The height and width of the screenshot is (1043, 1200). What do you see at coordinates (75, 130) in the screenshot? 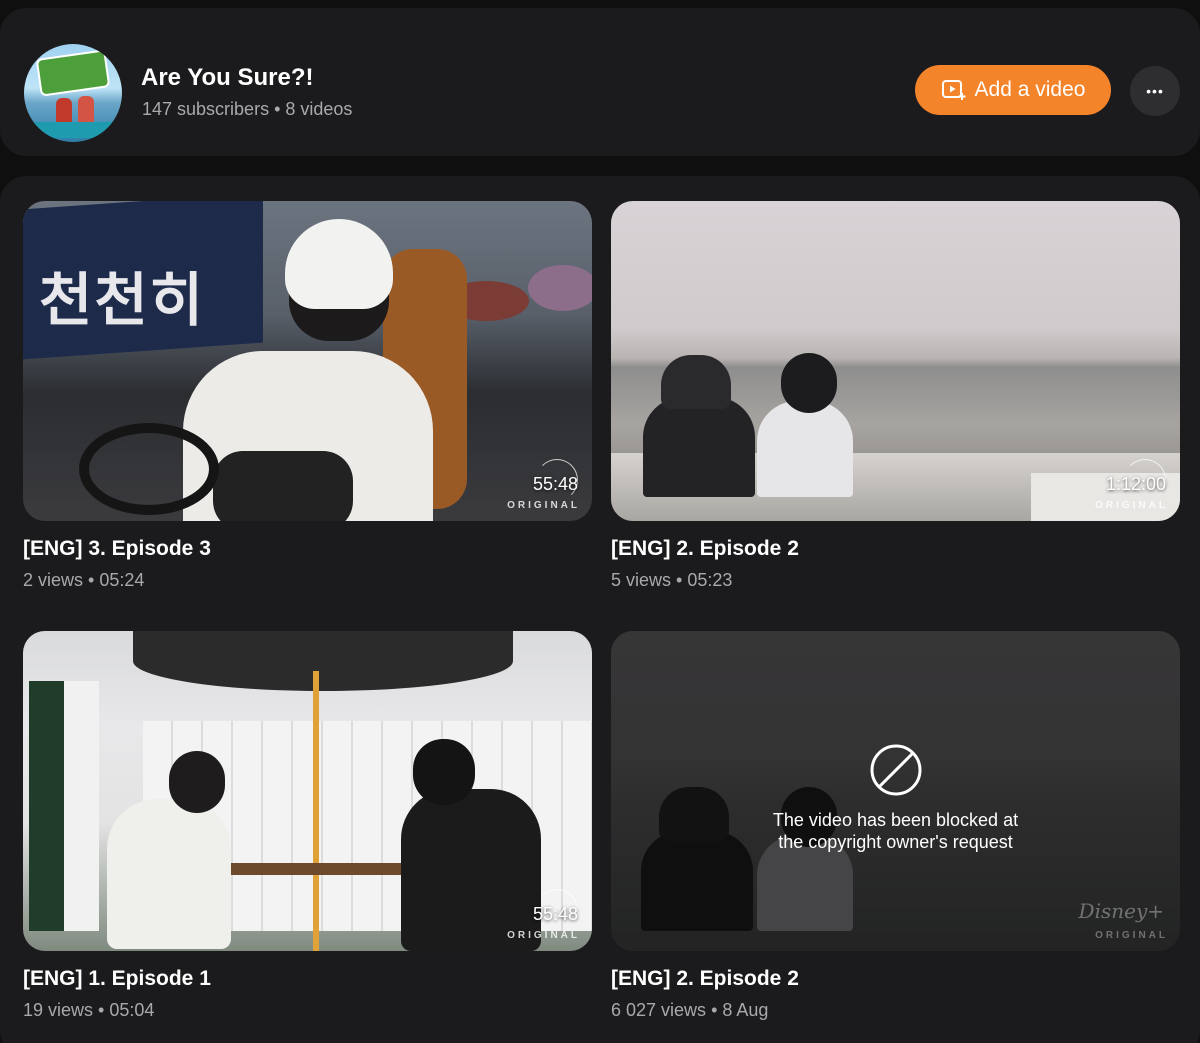
I see `avatar-boat-shape` at bounding box center [75, 130].